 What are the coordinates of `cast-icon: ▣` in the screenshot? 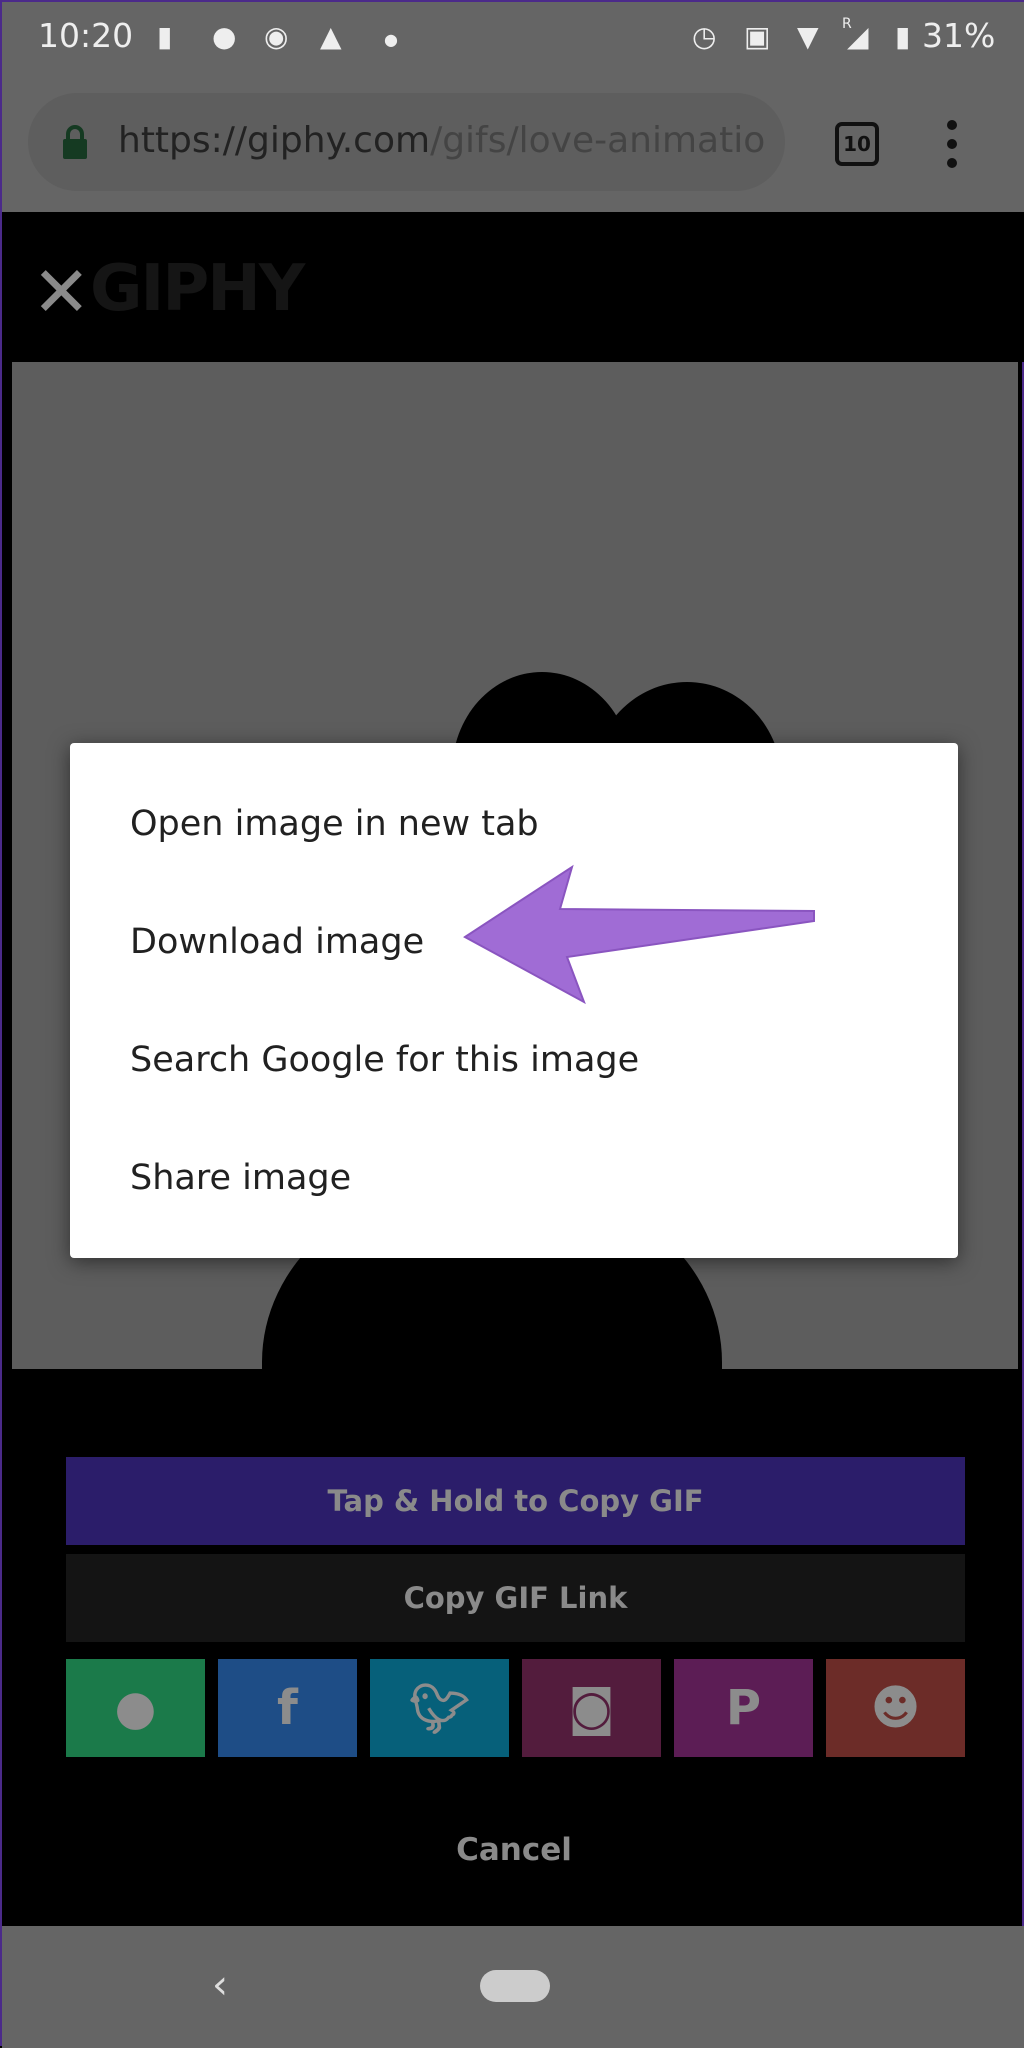 It's located at (757, 36).